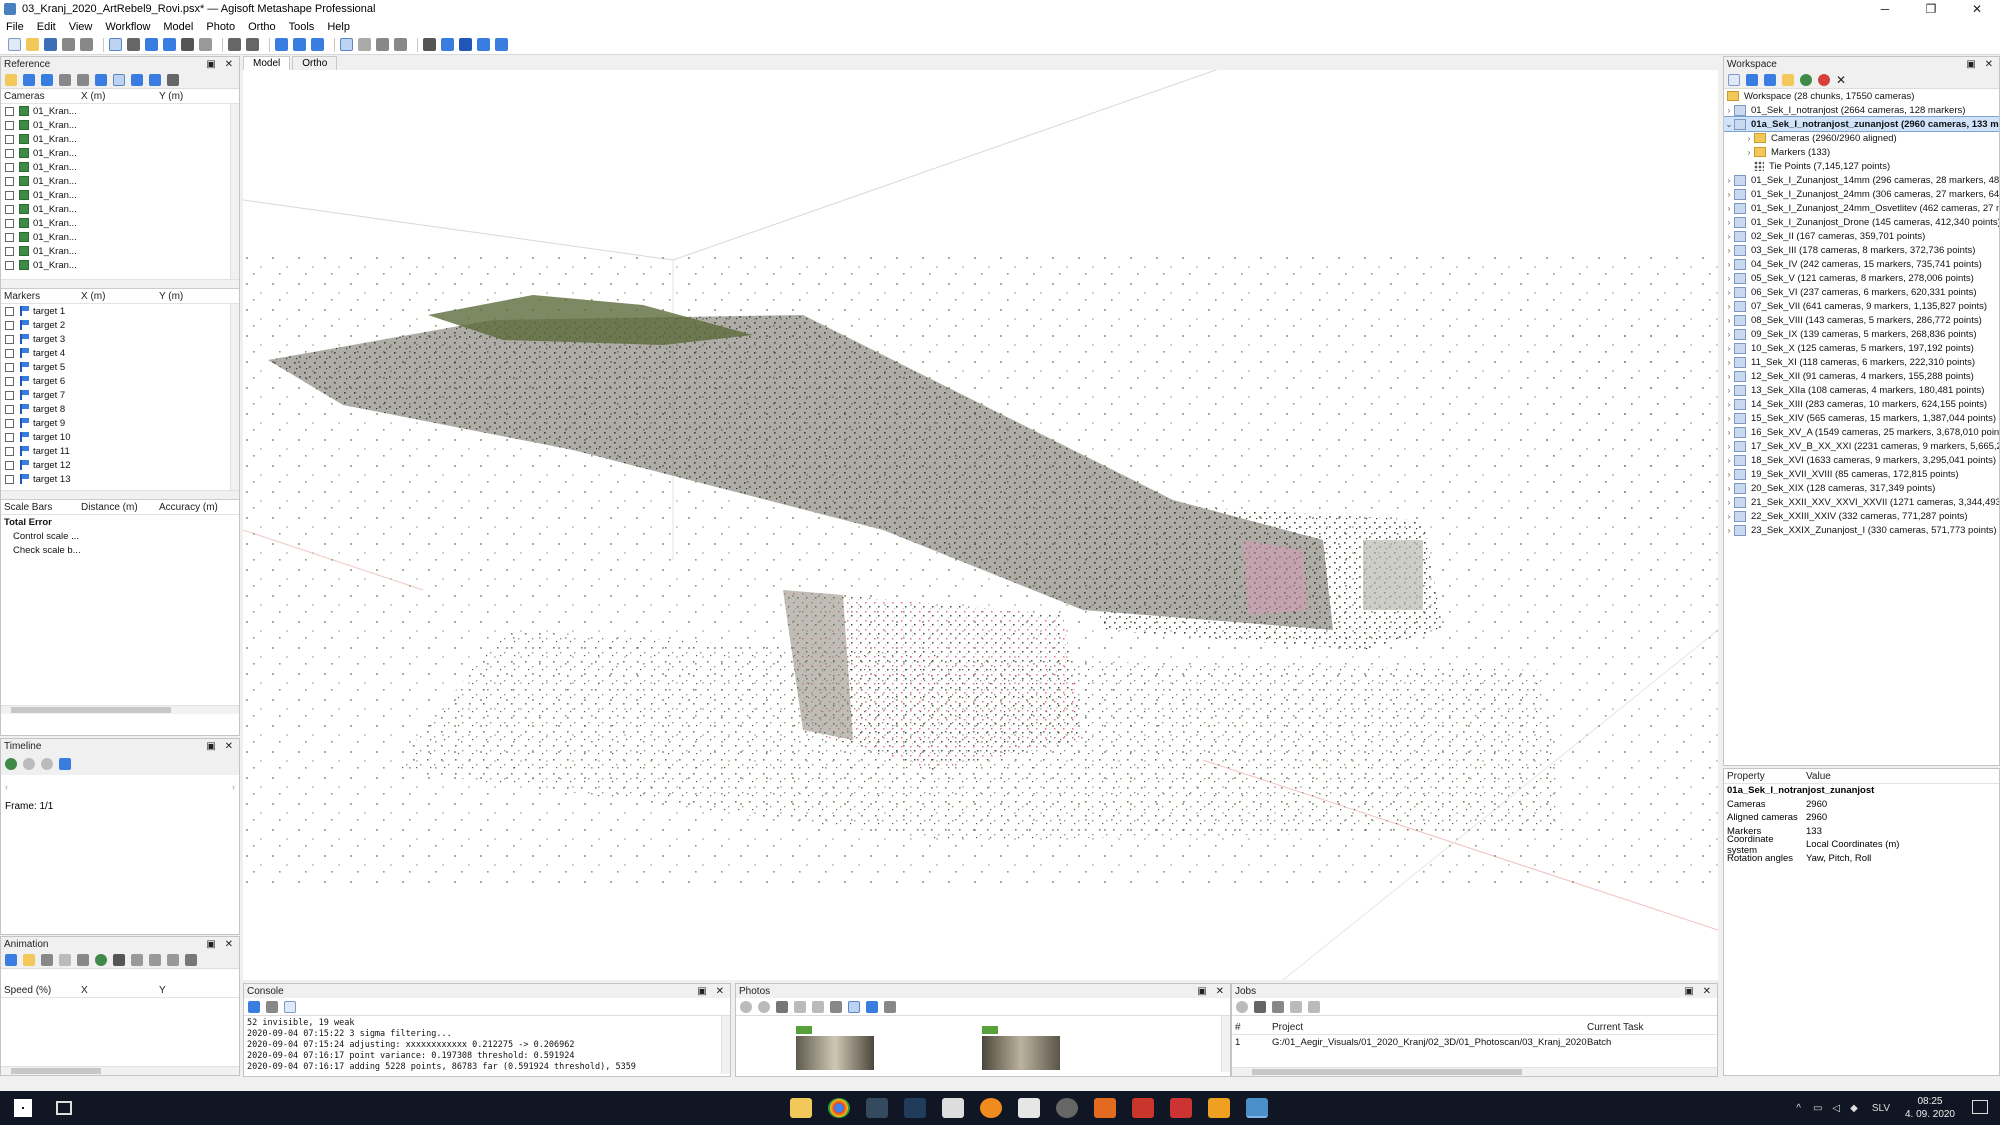 This screenshot has height=1125, width=2000. I want to click on photo-thumbnail, so click(1021, 1053).